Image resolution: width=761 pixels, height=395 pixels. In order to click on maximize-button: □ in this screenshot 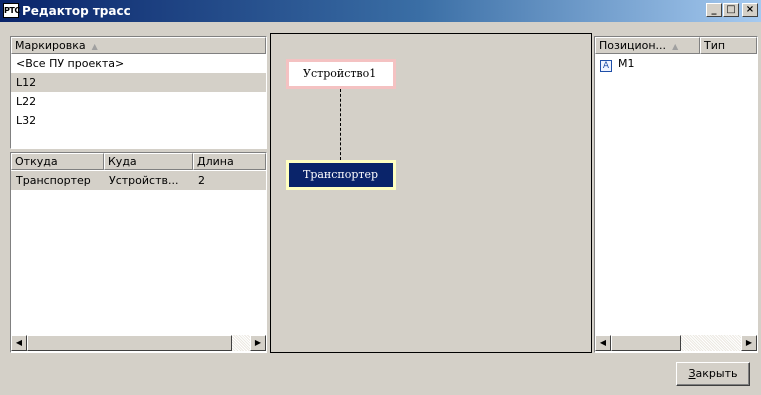, I will do `click(731, 10)`.